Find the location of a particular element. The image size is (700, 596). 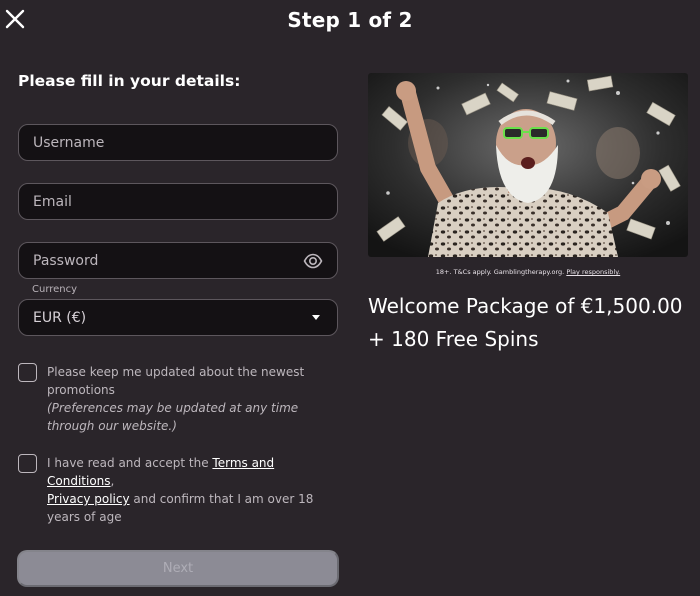

currency-label: Currency is located at coordinates (55, 289).